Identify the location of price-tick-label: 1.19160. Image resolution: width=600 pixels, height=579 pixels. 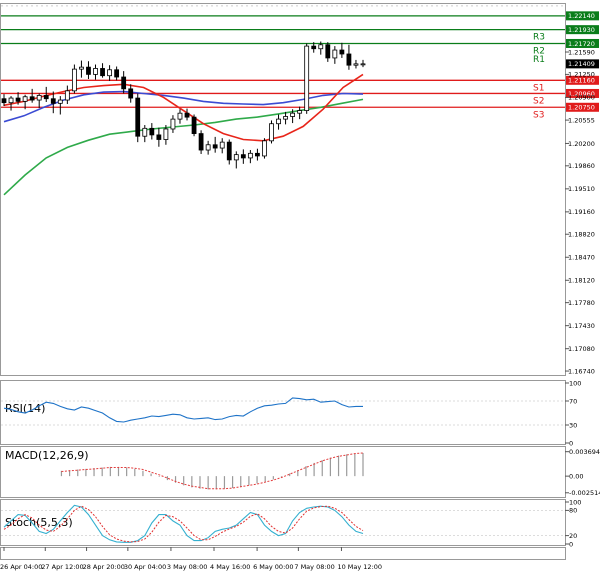
(581, 212).